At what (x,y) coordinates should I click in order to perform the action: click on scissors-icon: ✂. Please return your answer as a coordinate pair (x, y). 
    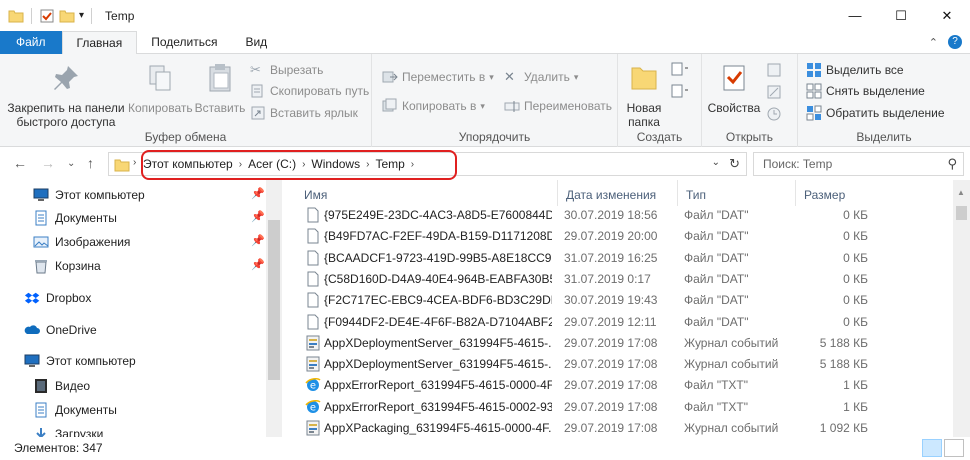
    Looking at the image, I should click on (255, 69).